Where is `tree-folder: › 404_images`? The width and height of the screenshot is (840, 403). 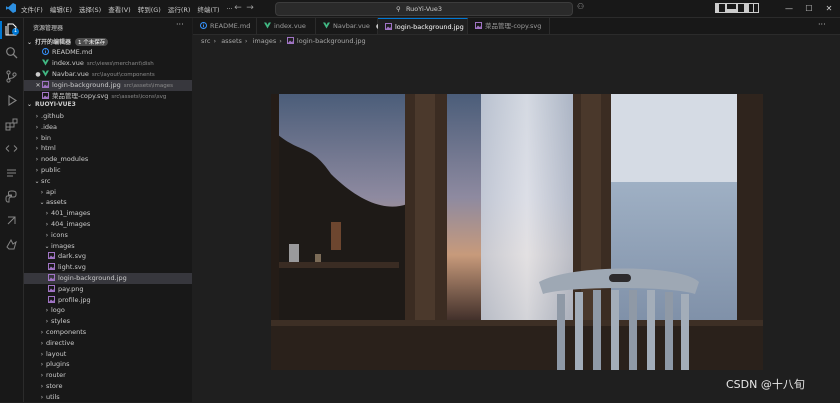 tree-folder: › 404_images is located at coordinates (108, 224).